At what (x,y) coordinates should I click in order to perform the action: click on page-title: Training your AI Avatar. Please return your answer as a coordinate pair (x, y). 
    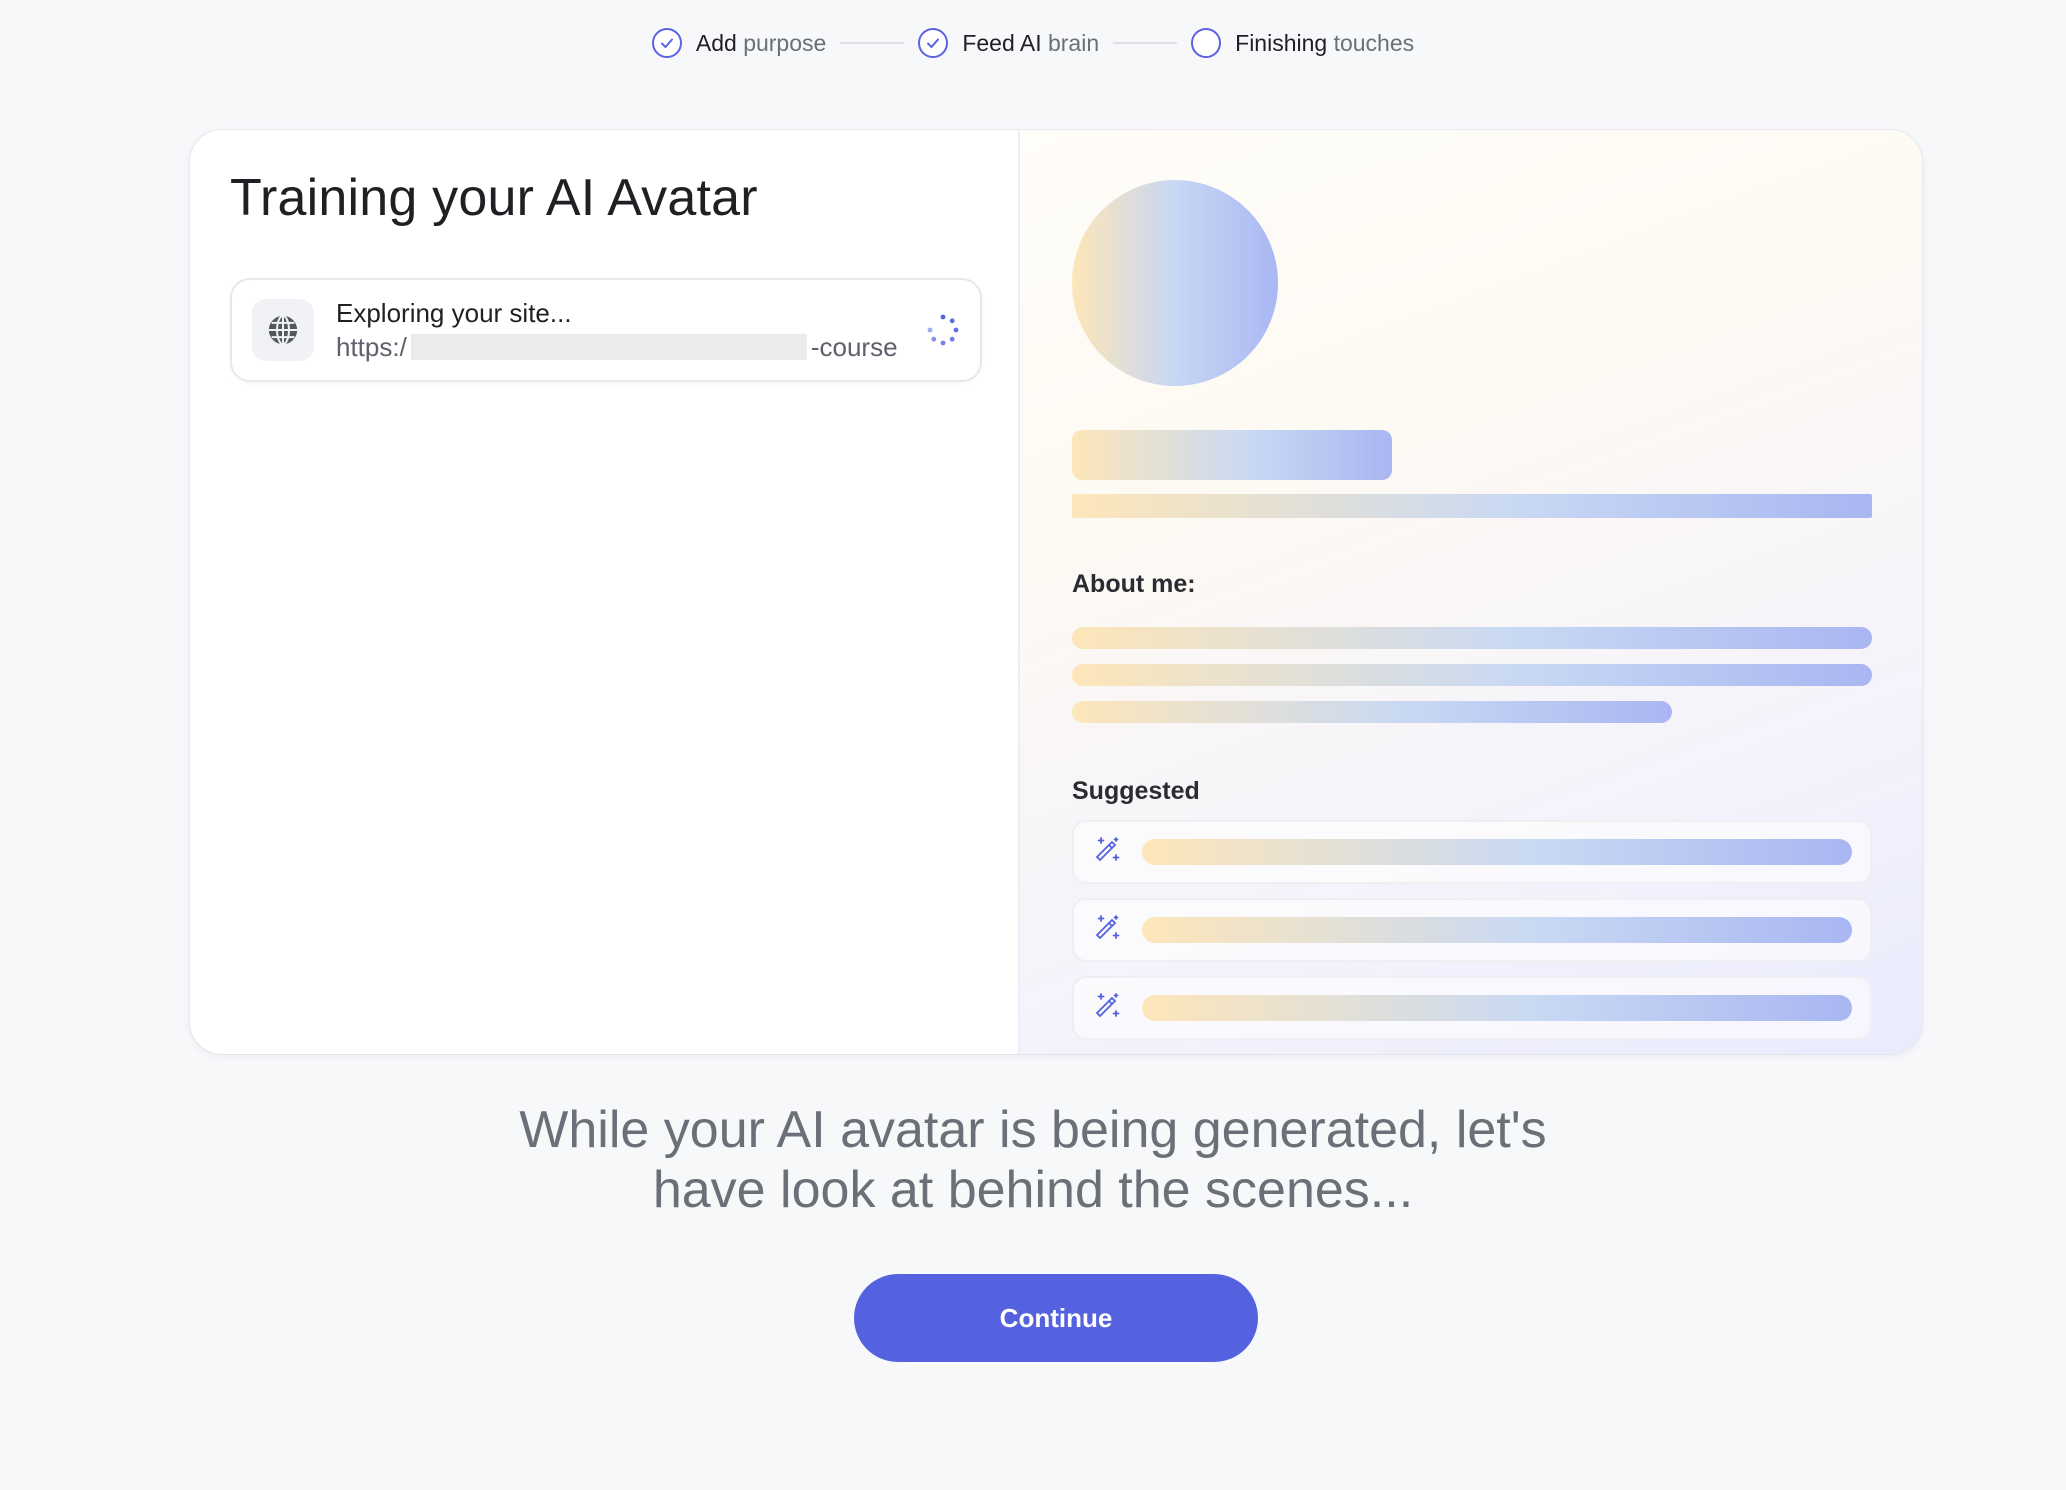
    Looking at the image, I should click on (494, 198).